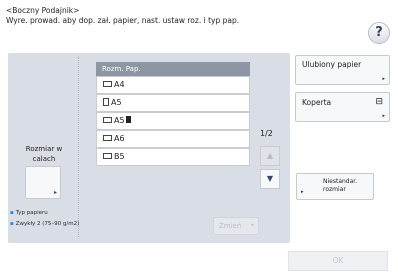 This screenshot has width=398, height=273. What do you see at coordinates (236, 226) in the screenshot?
I see `change-button: Zmień ▸` at bounding box center [236, 226].